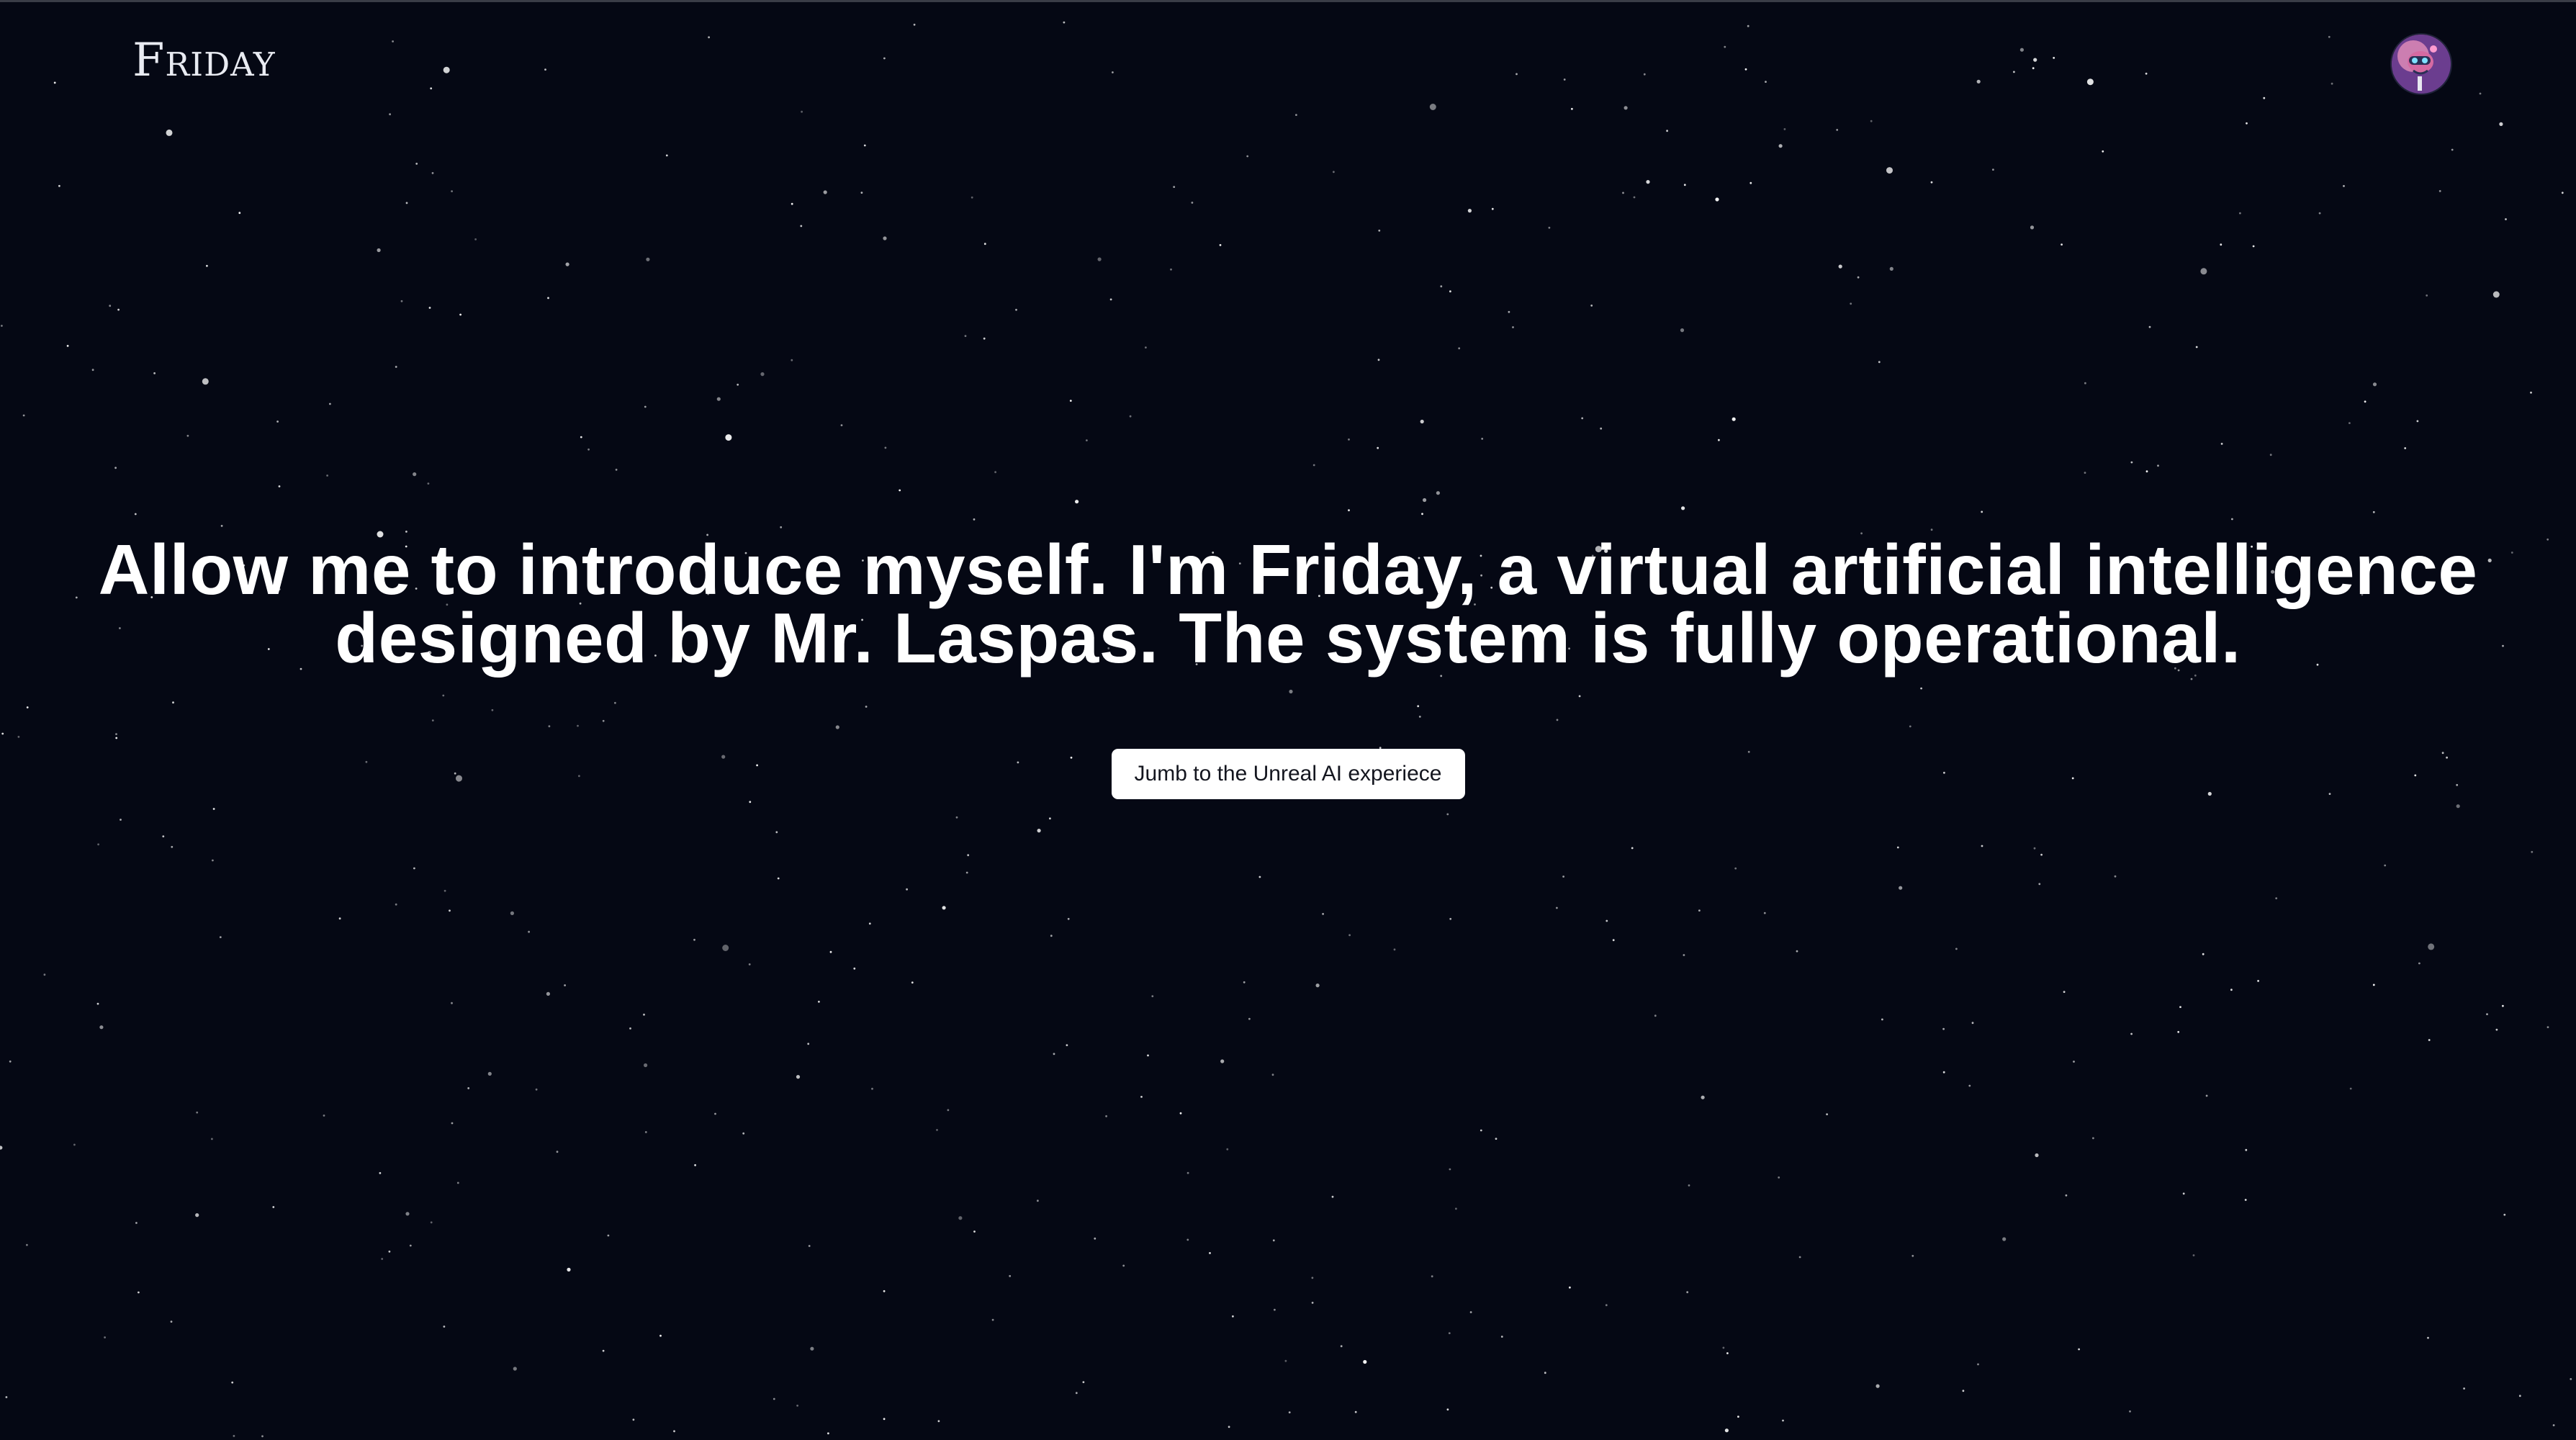  Describe the element at coordinates (1288, 1) in the screenshot. I see `top-border` at that location.